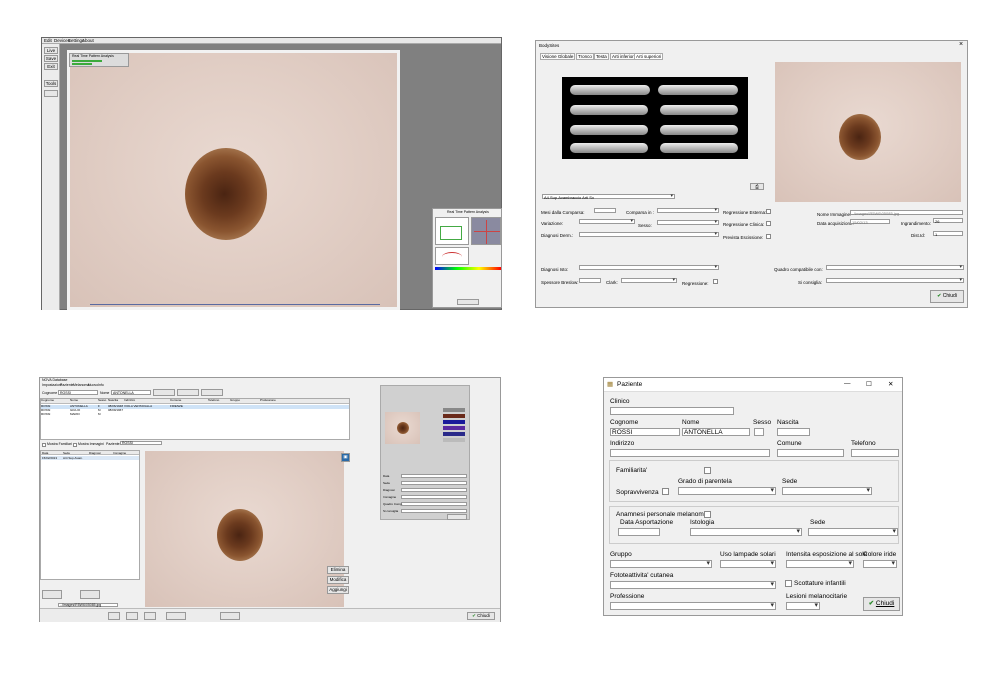 This screenshot has height=700, width=1000. What do you see at coordinates (51, 58) in the screenshot?
I see `save-button: Save` at bounding box center [51, 58].